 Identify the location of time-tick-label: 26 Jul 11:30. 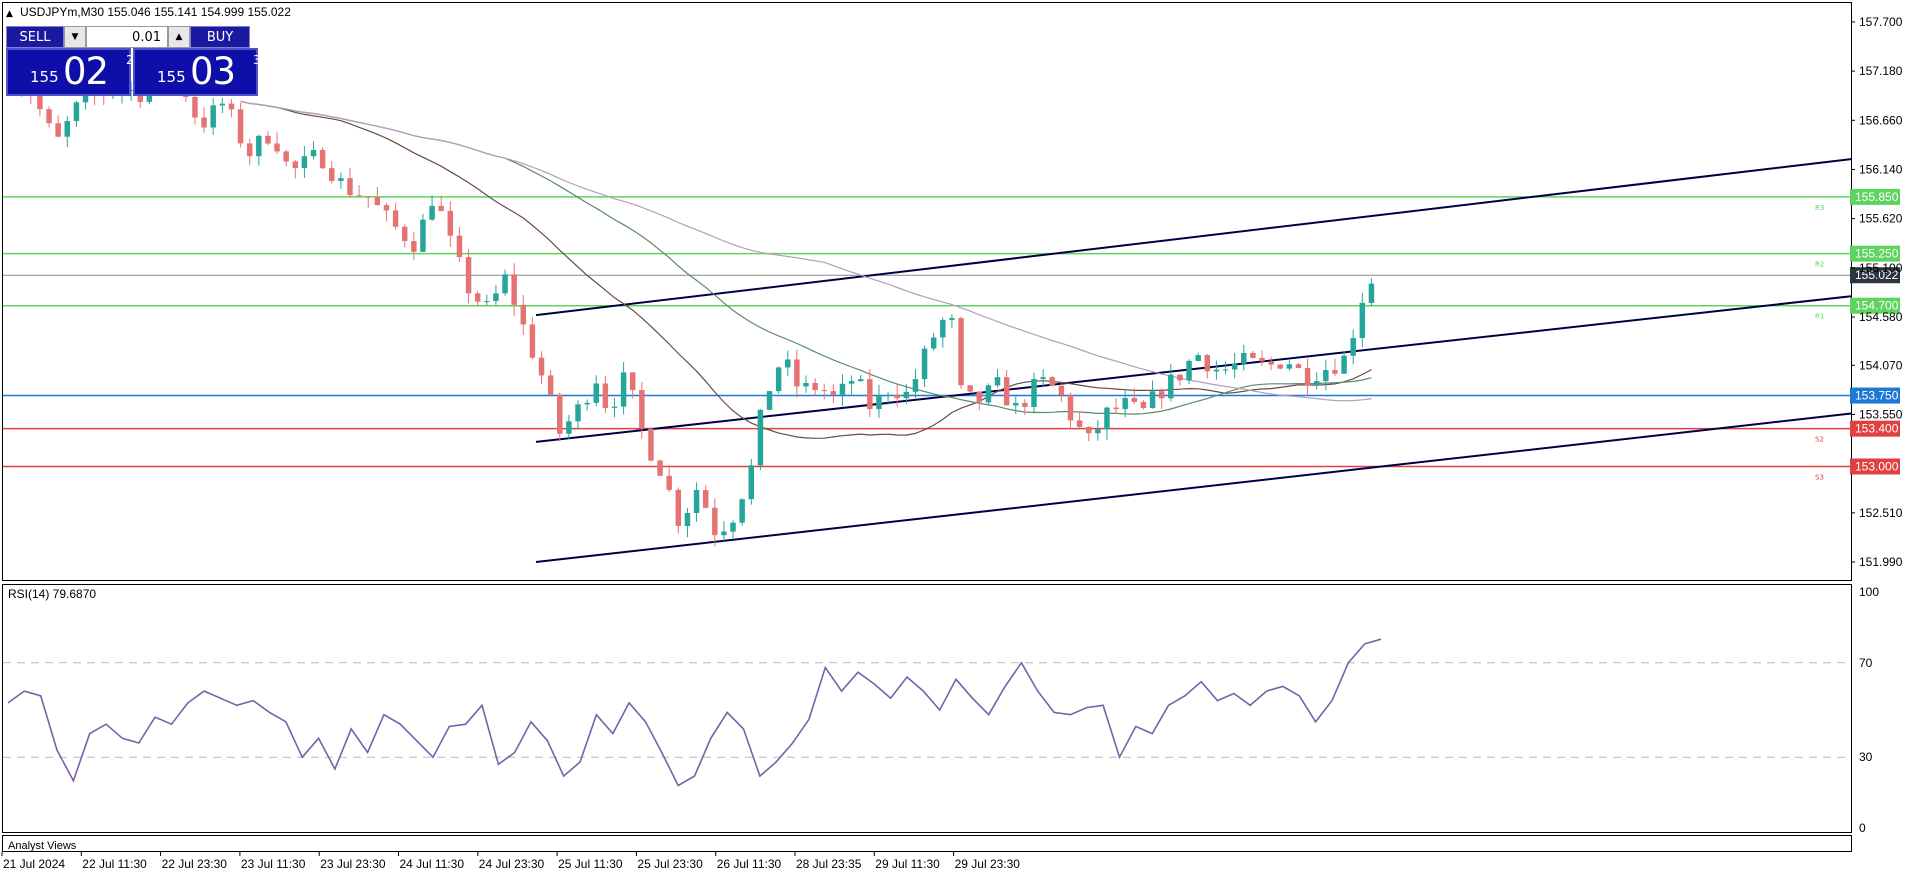
(749, 864).